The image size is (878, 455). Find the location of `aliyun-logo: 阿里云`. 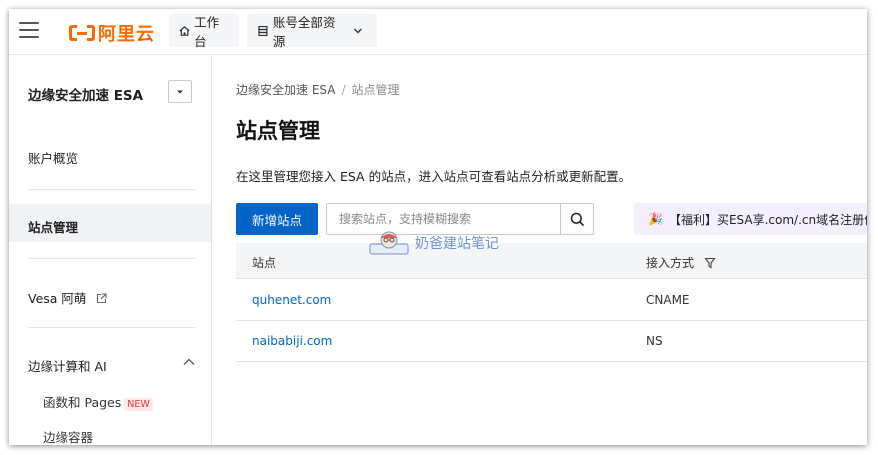

aliyun-logo: 阿里云 is located at coordinates (112, 33).